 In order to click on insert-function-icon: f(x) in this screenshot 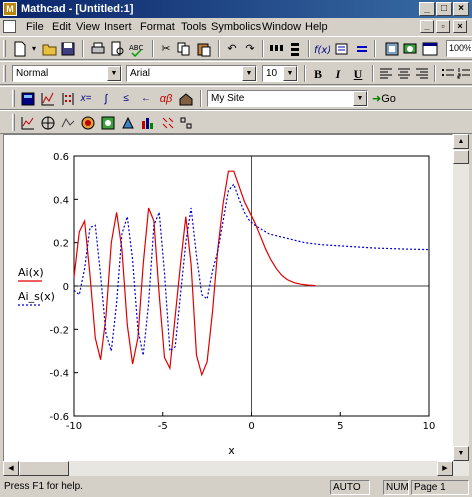, I will do `click(322, 49)`.